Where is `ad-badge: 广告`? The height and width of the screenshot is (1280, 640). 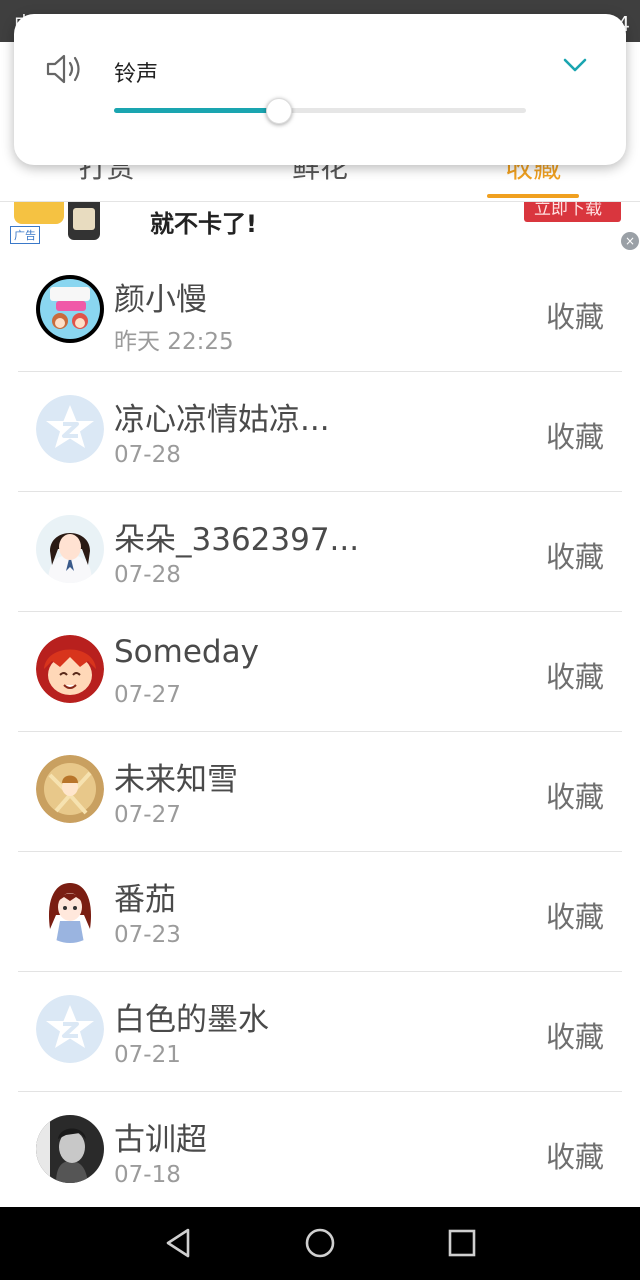 ad-badge: 广告 is located at coordinates (25, 235).